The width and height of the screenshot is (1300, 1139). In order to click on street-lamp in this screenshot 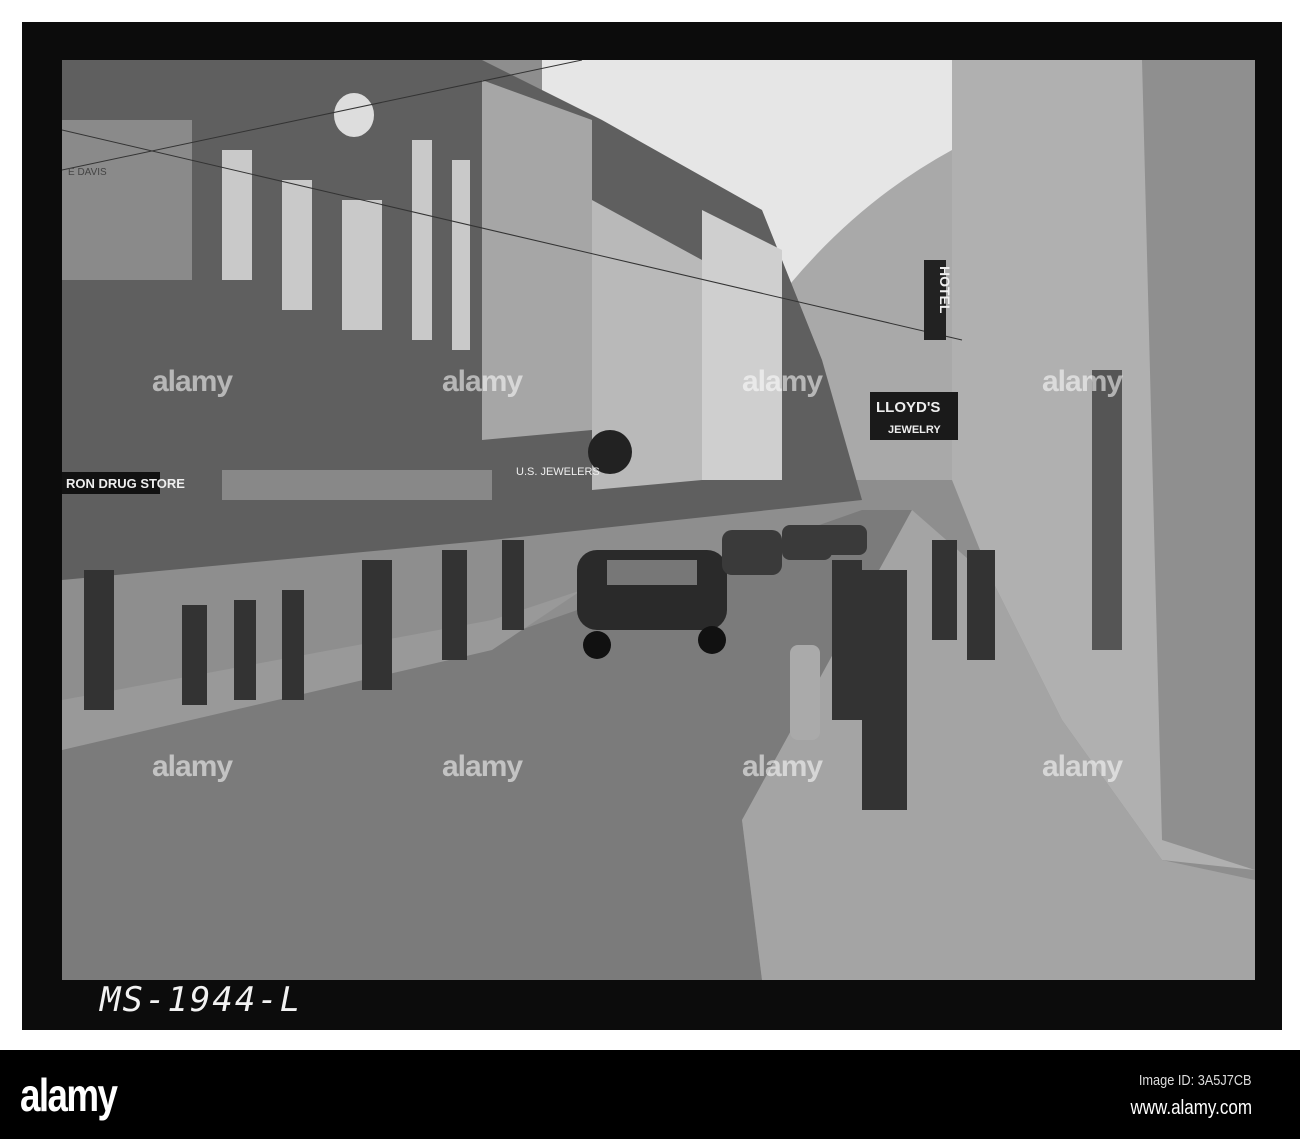, I will do `click(354, 115)`.